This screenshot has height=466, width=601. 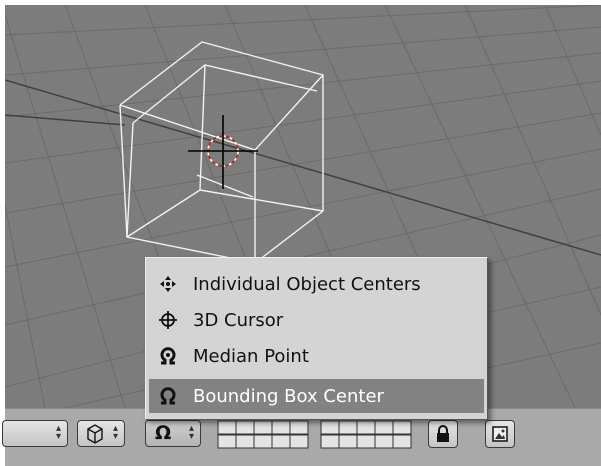 What do you see at coordinates (316, 320) in the screenshot?
I see `menu-item-3d-cursor: 3D Cursor` at bounding box center [316, 320].